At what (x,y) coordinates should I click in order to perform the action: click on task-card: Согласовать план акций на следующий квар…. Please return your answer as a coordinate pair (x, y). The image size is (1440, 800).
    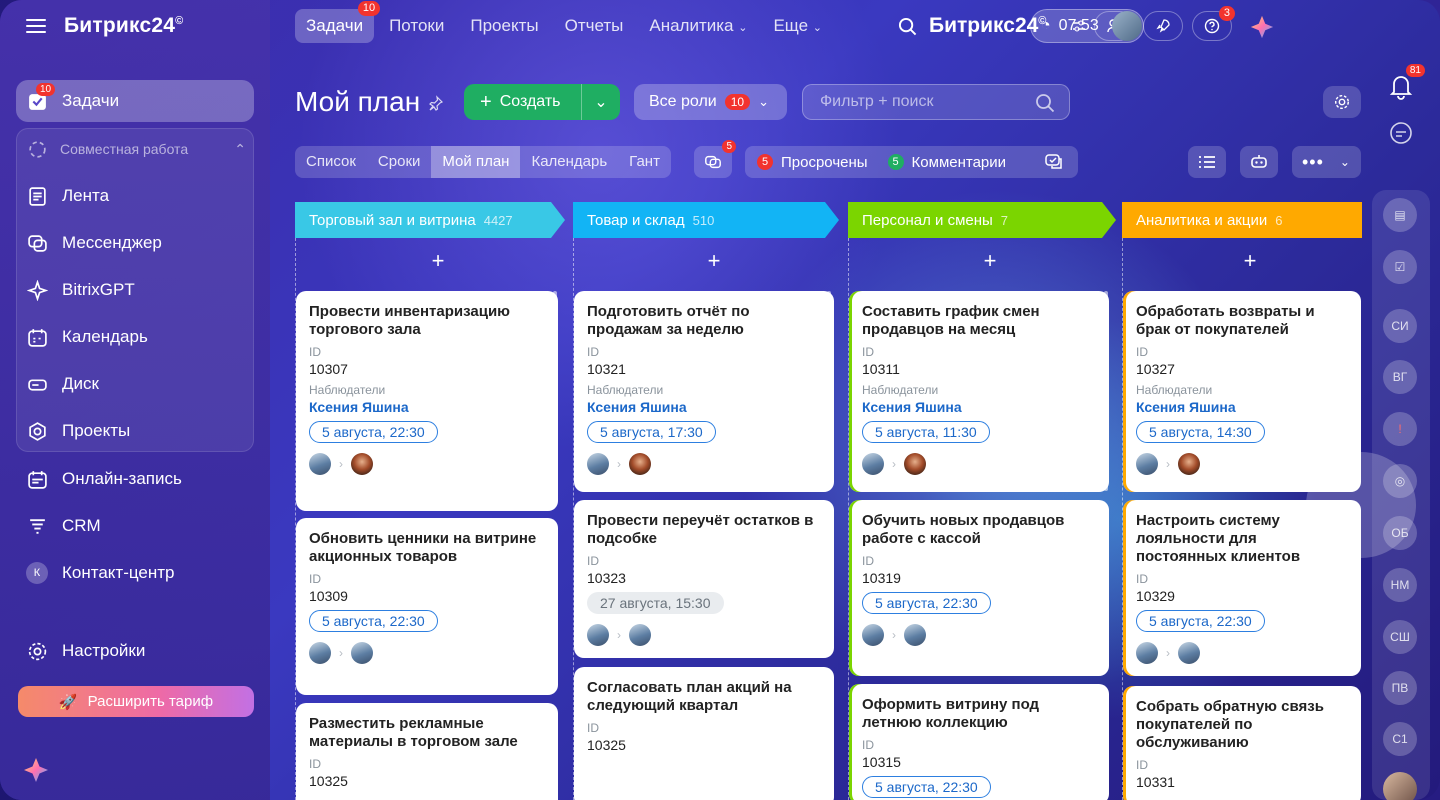
    Looking at the image, I should click on (704, 733).